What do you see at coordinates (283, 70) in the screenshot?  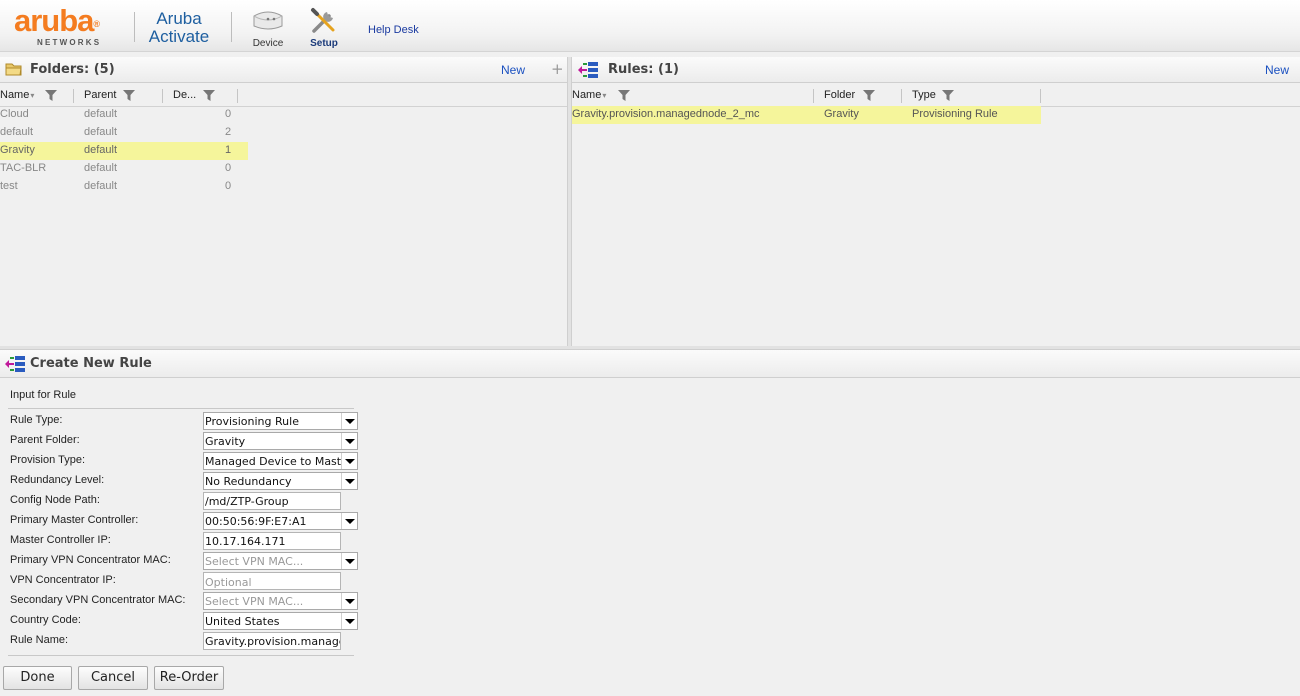 I see `folders-panel-header: Folders: (5) New +` at bounding box center [283, 70].